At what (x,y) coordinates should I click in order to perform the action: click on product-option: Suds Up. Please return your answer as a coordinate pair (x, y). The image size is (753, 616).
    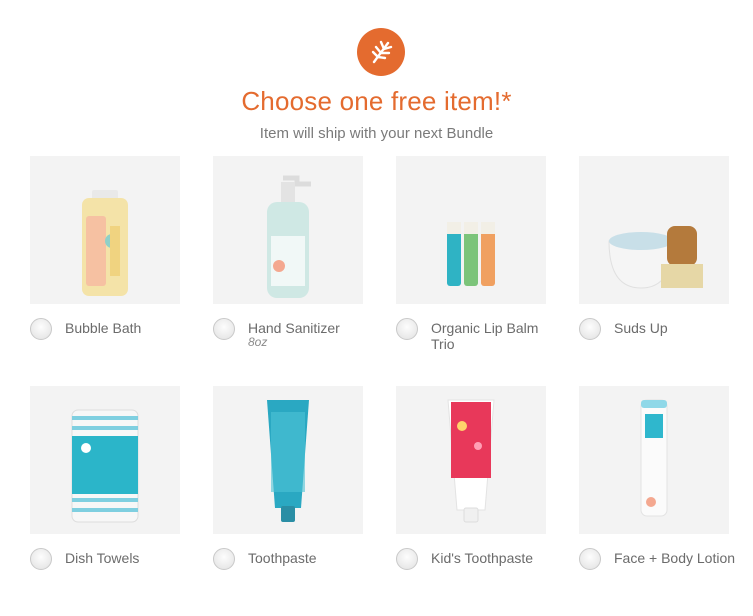
    Looking at the image, I should click on (654, 271).